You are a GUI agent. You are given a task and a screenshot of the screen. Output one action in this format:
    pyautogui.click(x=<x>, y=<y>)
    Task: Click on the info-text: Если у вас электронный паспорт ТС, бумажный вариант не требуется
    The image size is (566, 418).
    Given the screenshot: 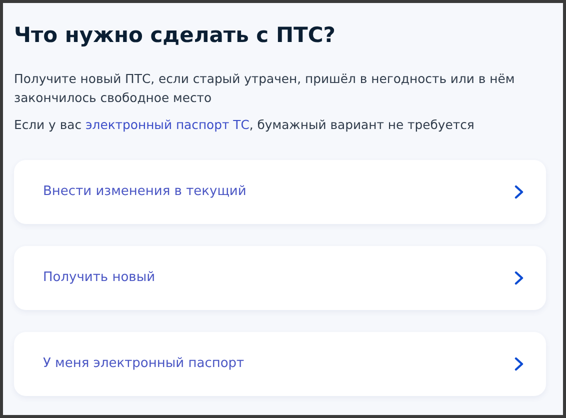 What is the action you would take?
    pyautogui.click(x=245, y=125)
    